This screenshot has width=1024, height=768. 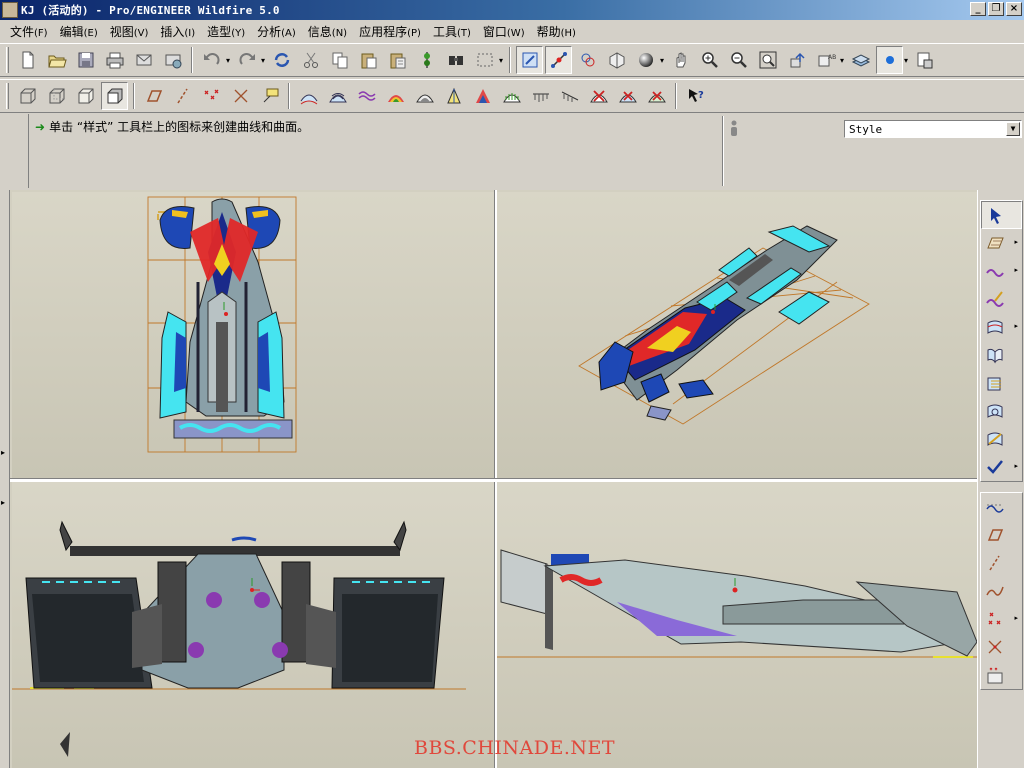 I want to click on connection-button, so click(x=569, y=96).